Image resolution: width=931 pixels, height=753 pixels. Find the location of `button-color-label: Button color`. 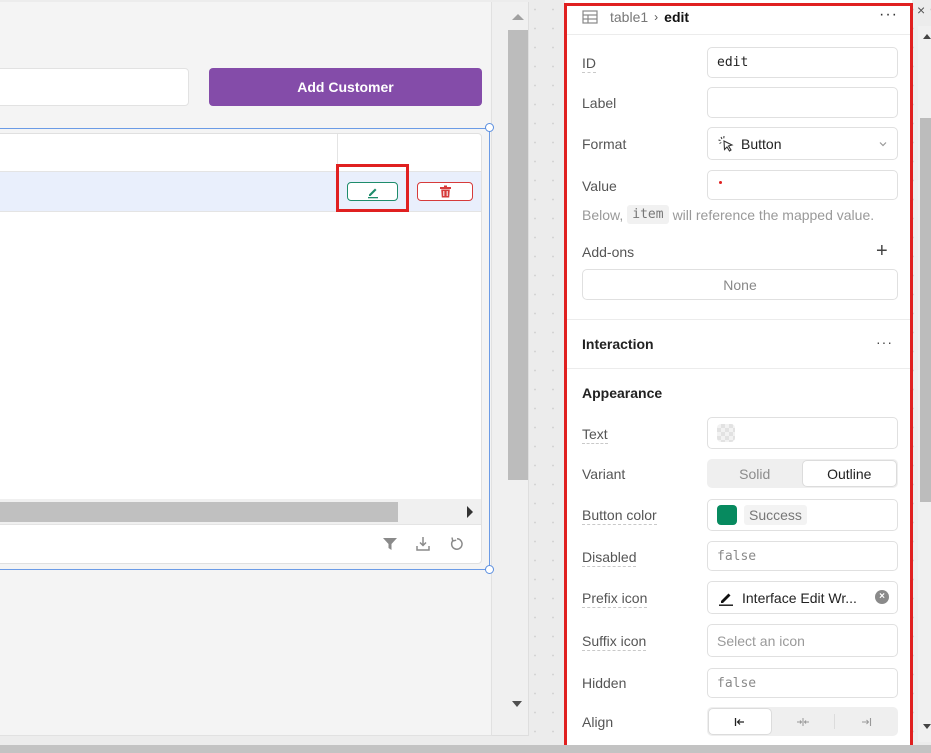

button-color-label: Button color is located at coordinates (619, 516).